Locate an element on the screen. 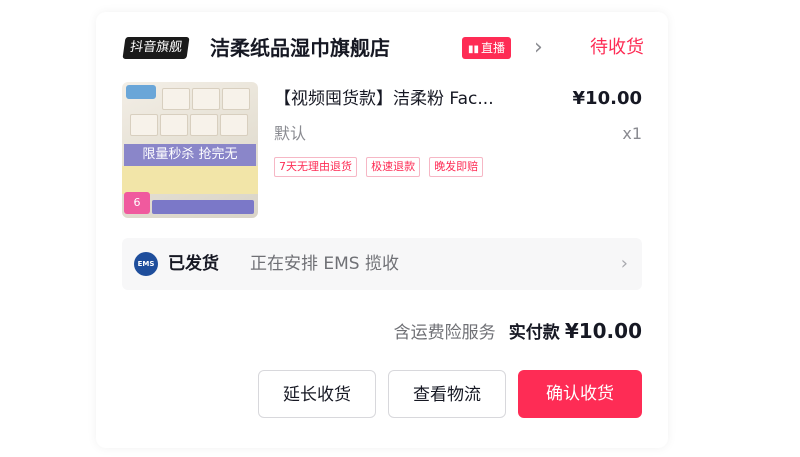 This screenshot has height=457, width=800. store-name: 洁柔纸品湿巾旗舰店 is located at coordinates (300, 48).